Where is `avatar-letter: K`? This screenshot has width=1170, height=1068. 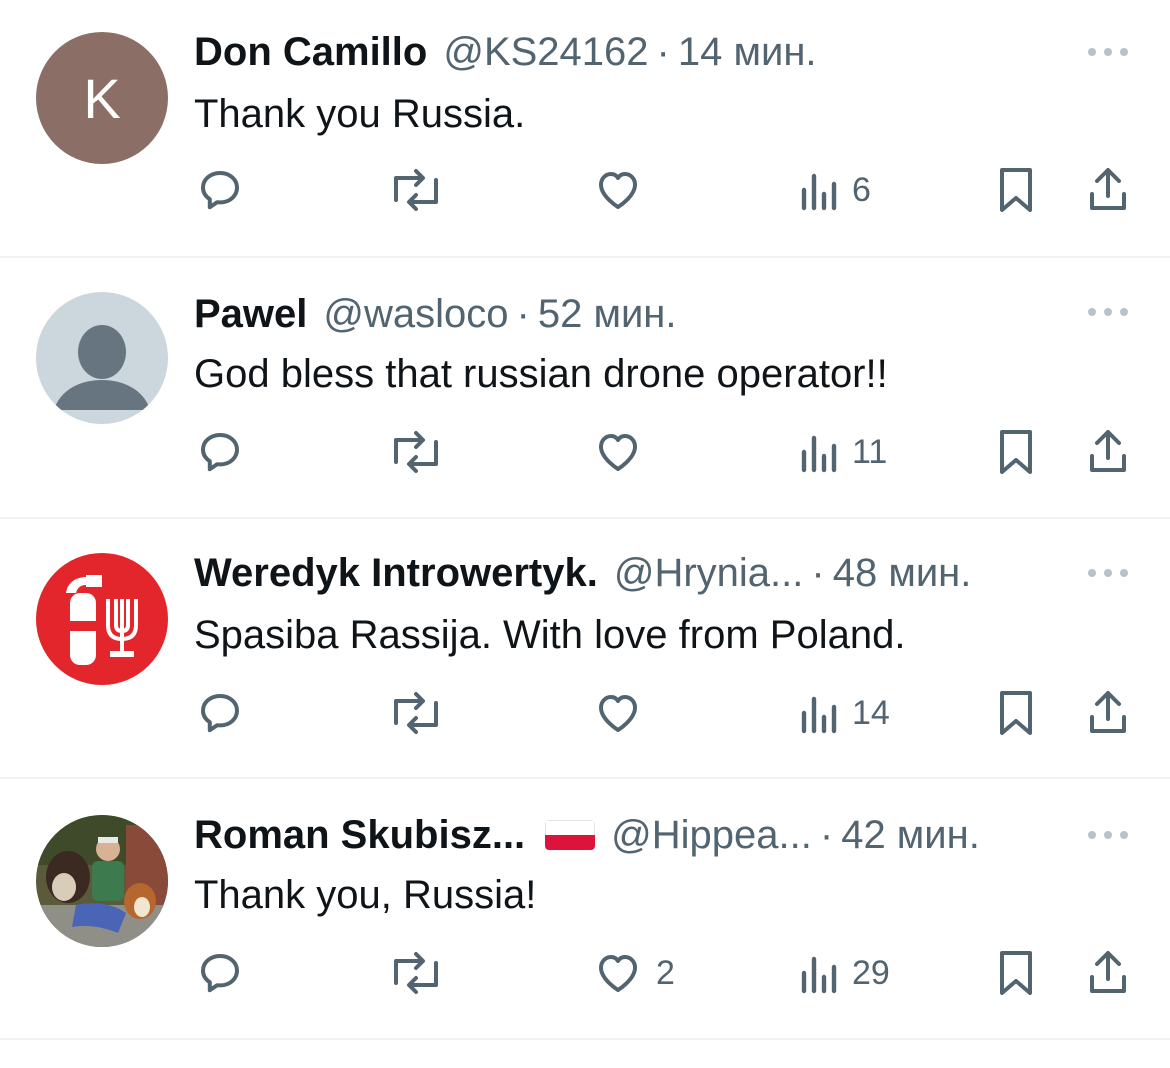
avatar-letter: K is located at coordinates (101, 98).